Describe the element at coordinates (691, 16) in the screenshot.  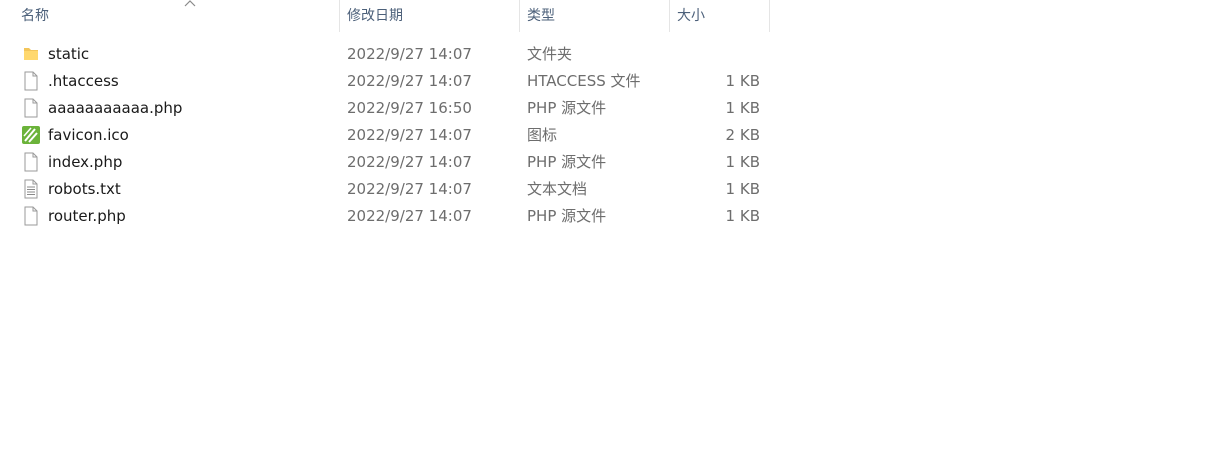
I see `column-header-size-label: 大小` at that location.